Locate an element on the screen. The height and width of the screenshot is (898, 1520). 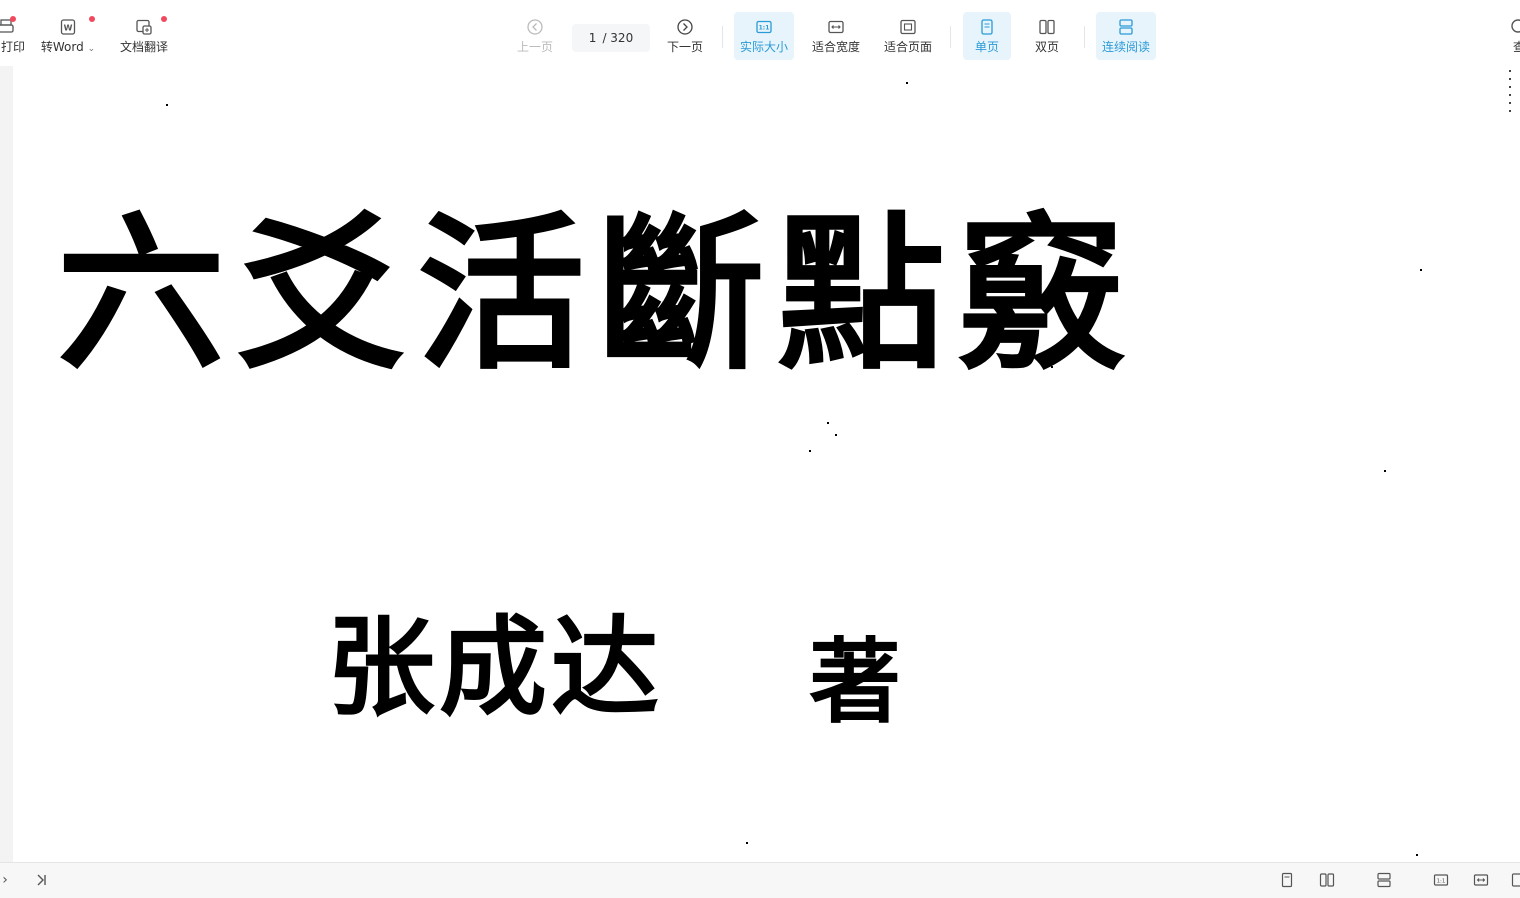
translate-icon is located at coordinates (144, 27).